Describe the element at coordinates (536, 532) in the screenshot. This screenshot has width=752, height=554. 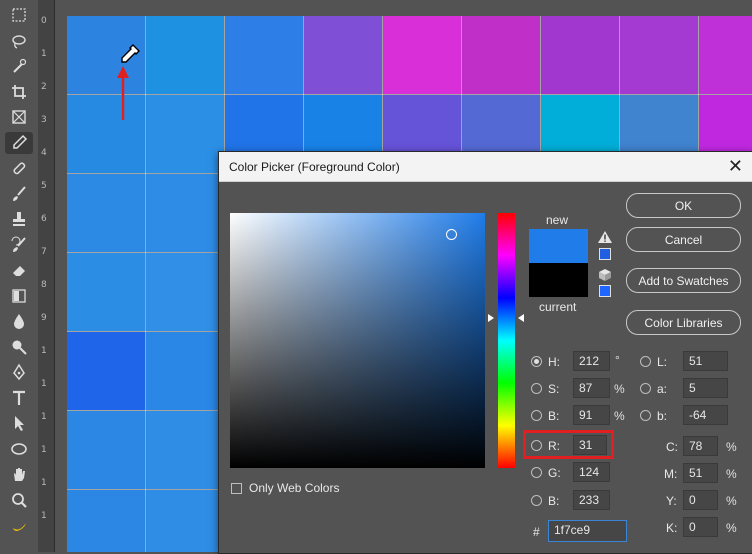
I see `hex-label: #` at that location.